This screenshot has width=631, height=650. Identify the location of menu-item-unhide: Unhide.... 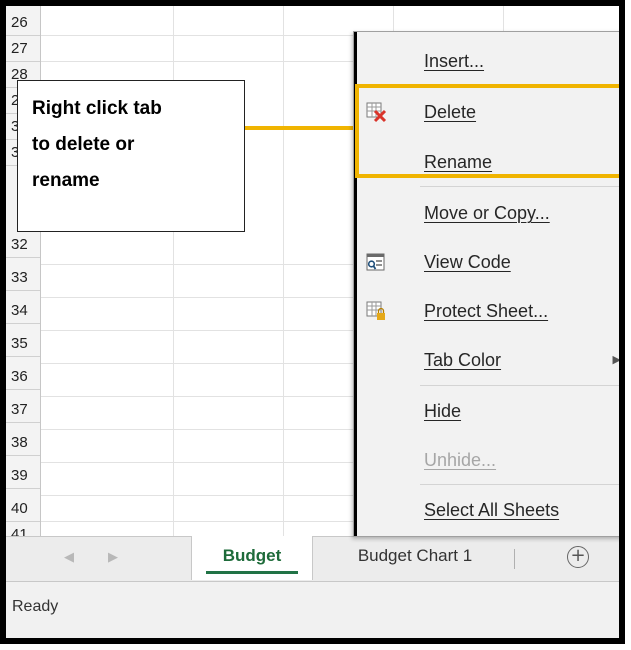
(486, 460).